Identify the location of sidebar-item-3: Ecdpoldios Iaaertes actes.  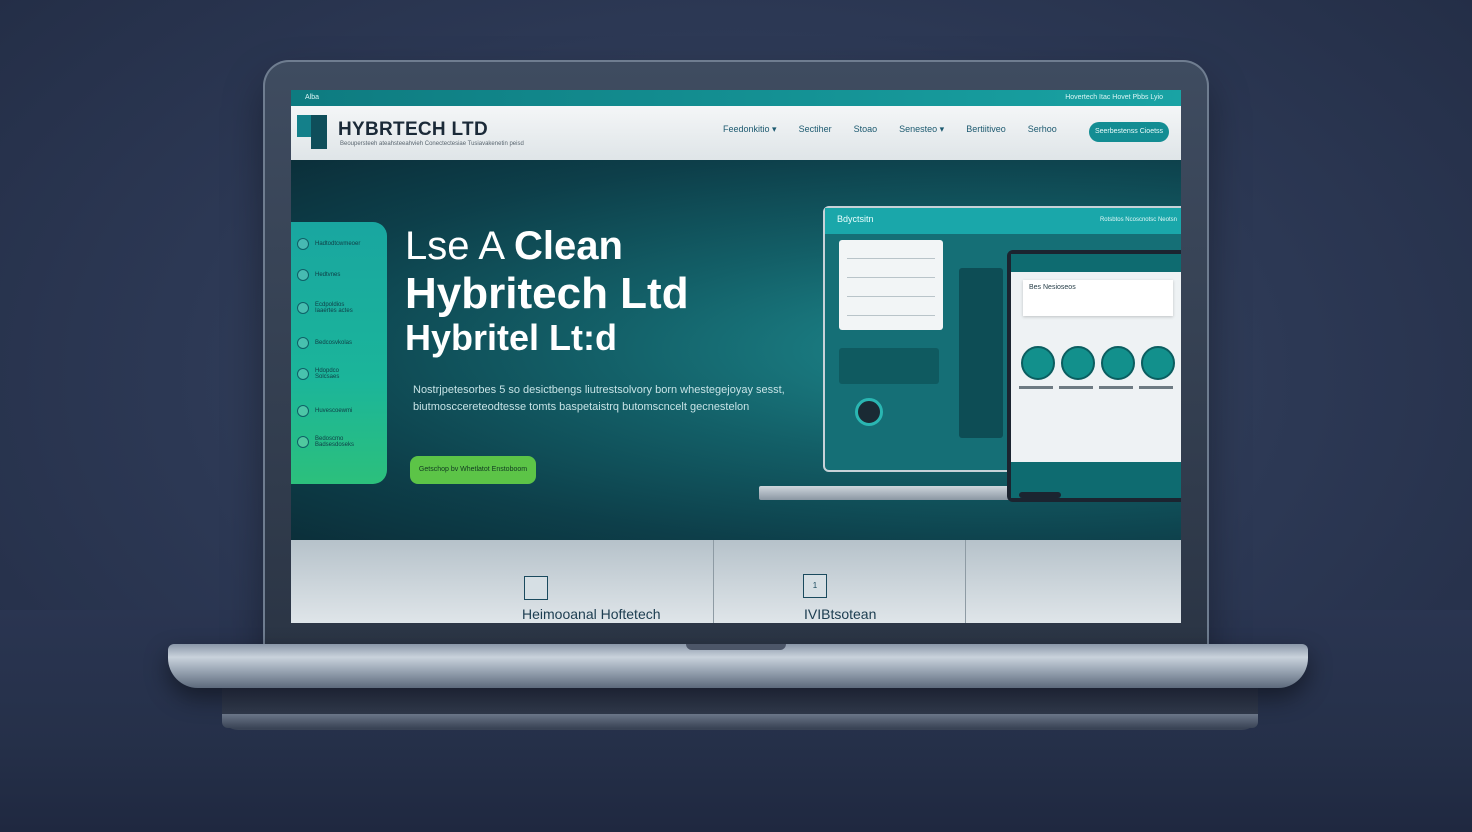
(339, 308).